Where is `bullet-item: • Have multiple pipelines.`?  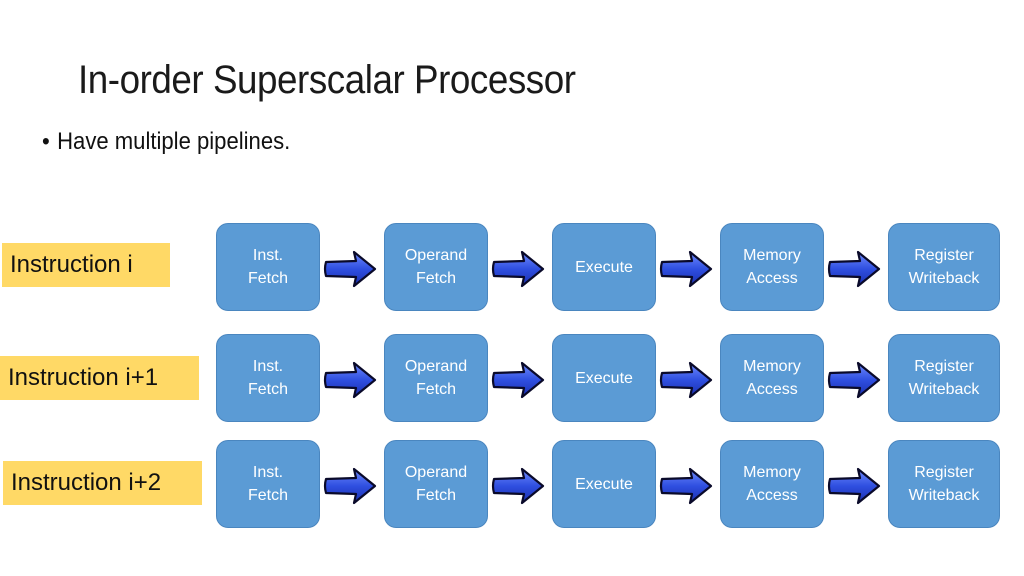 bullet-item: • Have multiple pipelines. is located at coordinates (166, 142).